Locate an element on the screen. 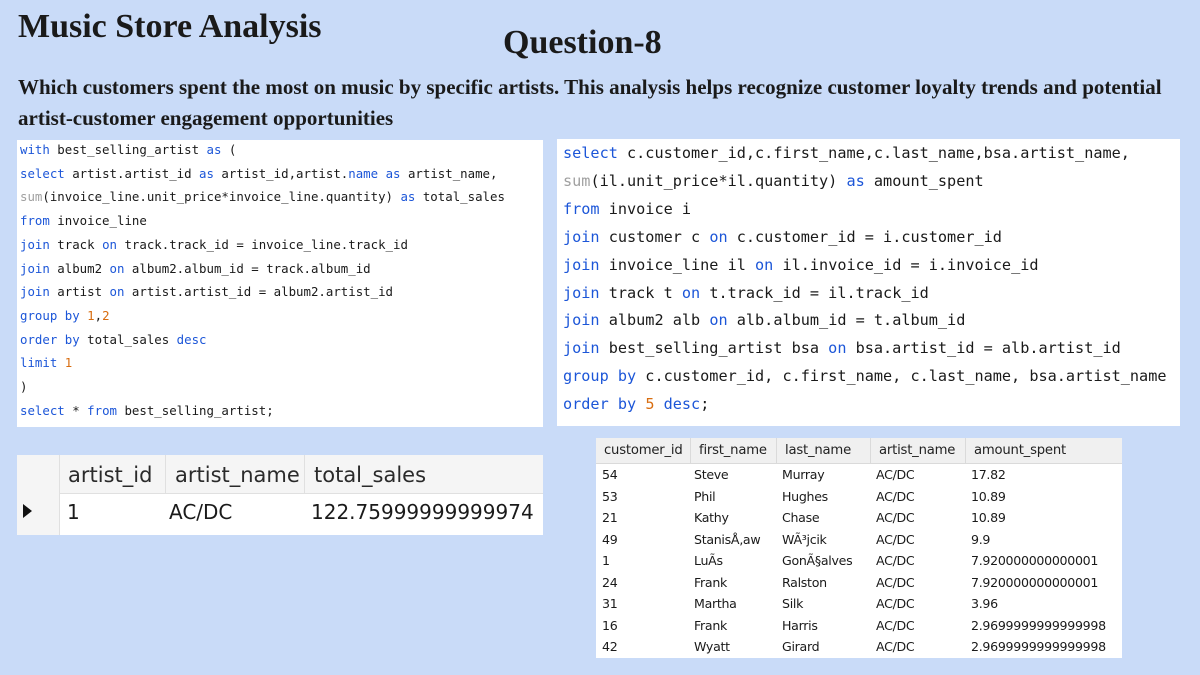  slide-title: Music Store Analysis is located at coordinates (170, 26).